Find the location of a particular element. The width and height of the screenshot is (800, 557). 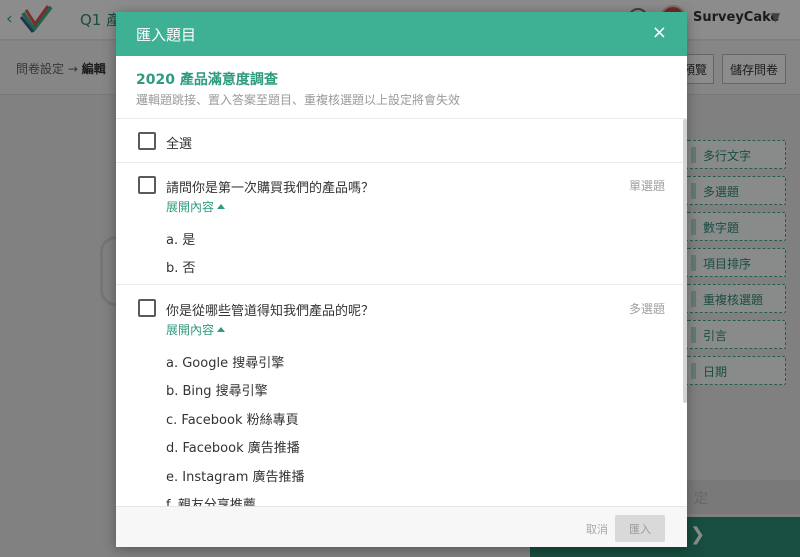

cancel-button: 取消 is located at coordinates (597, 529).